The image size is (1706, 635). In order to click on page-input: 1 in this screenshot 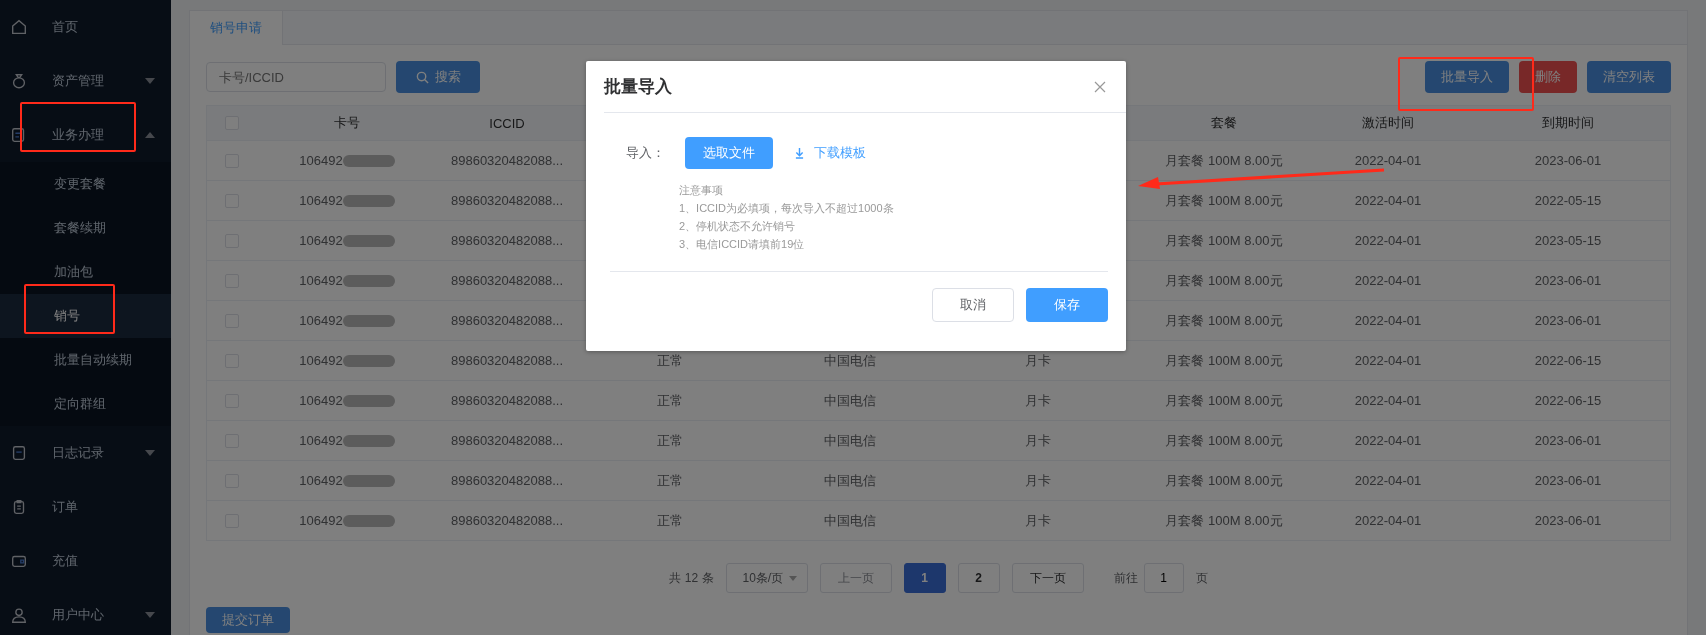, I will do `click(1163, 578)`.